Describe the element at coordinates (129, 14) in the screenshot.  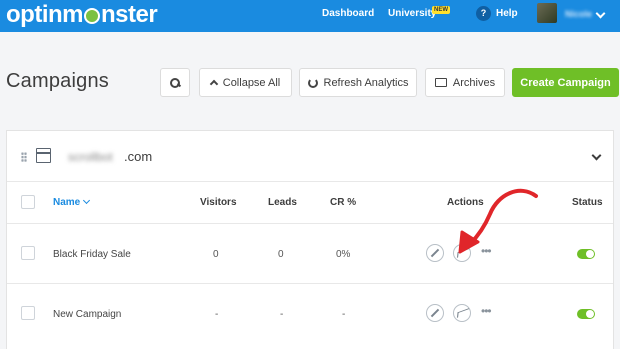
I see `logo-text-right: nster` at that location.